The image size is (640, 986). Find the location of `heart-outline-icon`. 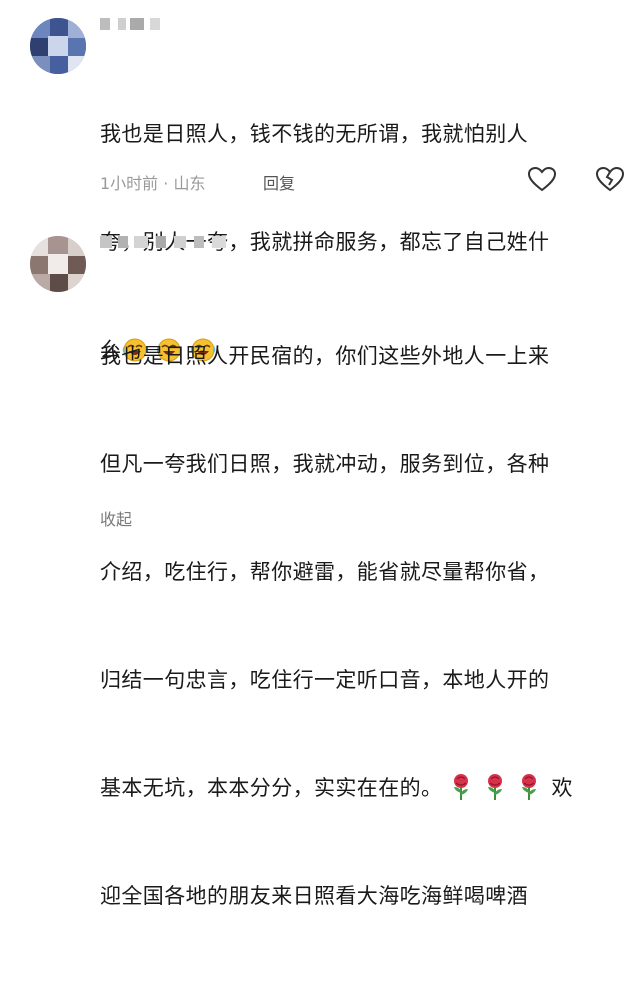

heart-outline-icon is located at coordinates (542, 180).